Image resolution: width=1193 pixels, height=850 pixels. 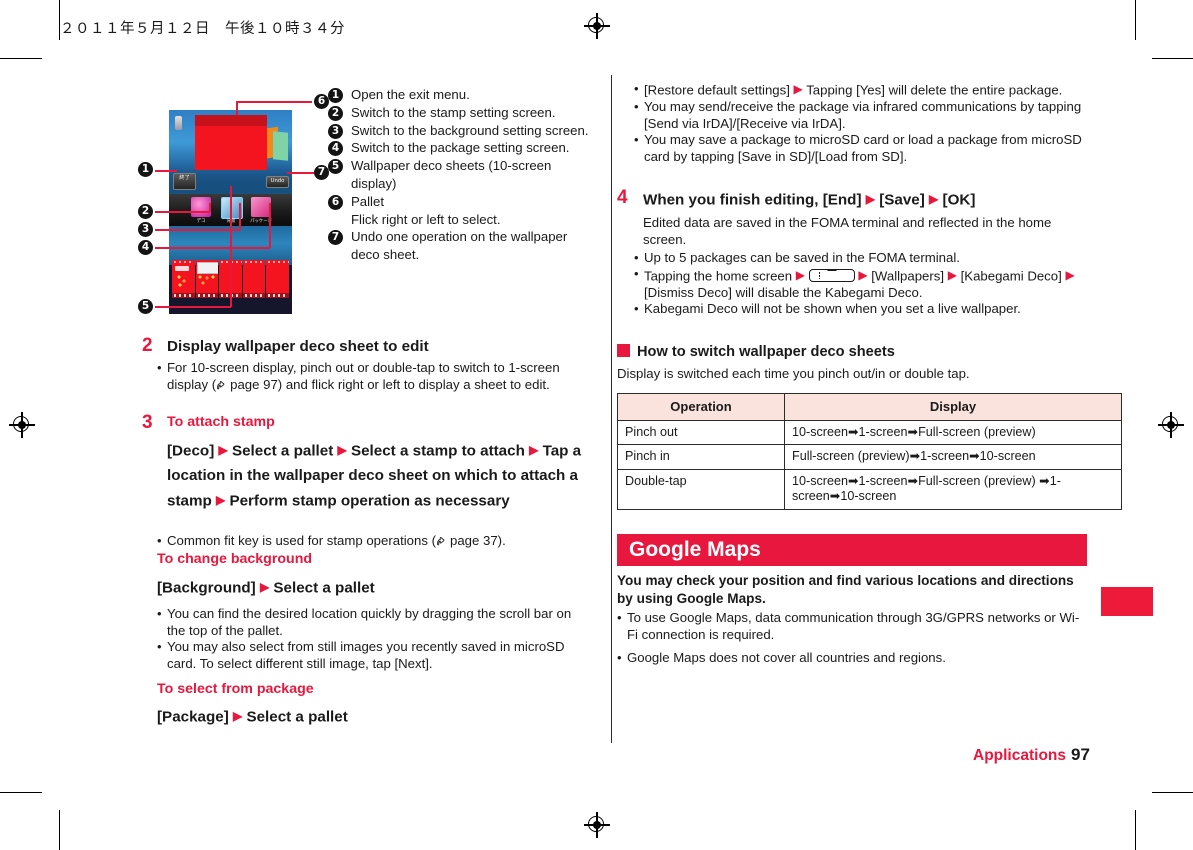 What do you see at coordinates (222, 385) in the screenshot?
I see `reference-icon` at bounding box center [222, 385].